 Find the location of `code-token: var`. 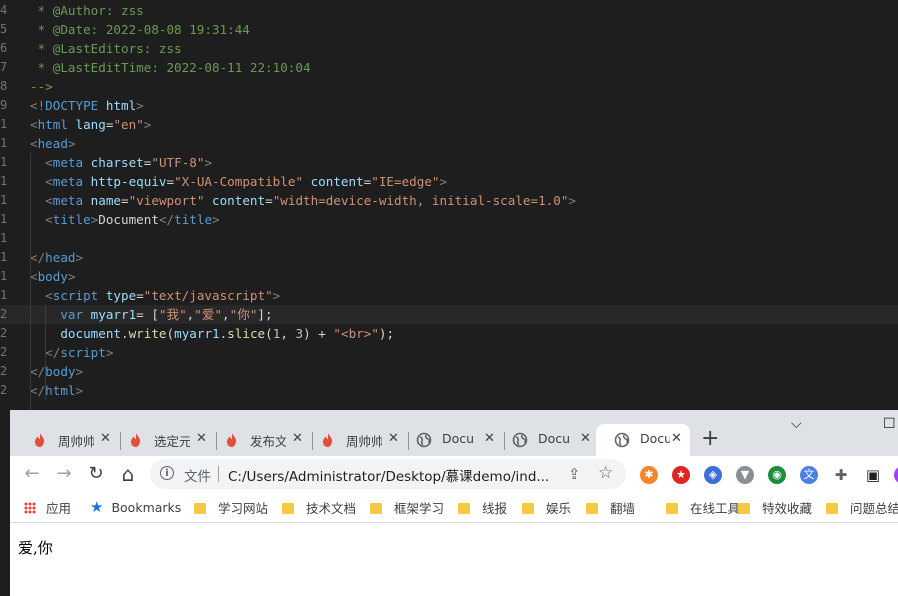

code-token: var is located at coordinates (57, 314).